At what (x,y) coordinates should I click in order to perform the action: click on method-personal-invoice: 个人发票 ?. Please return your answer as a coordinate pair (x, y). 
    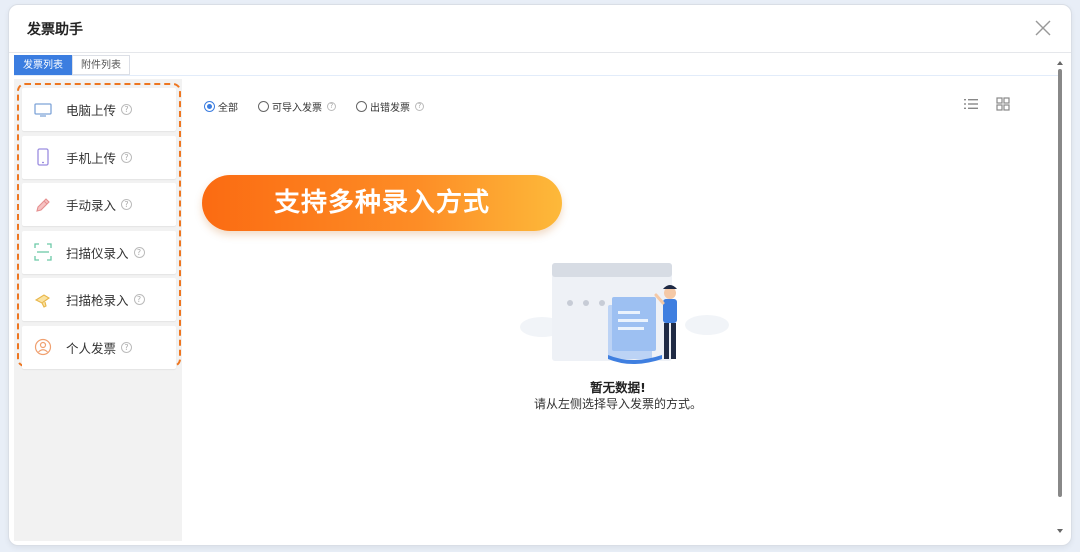
    Looking at the image, I should click on (99, 347).